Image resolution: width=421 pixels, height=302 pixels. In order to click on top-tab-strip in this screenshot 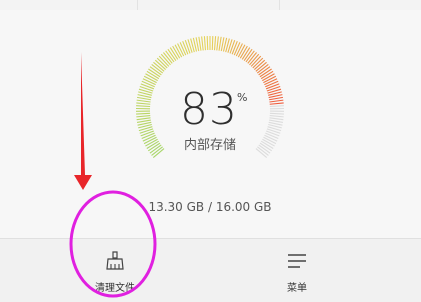, I will do `click(210, 5)`.